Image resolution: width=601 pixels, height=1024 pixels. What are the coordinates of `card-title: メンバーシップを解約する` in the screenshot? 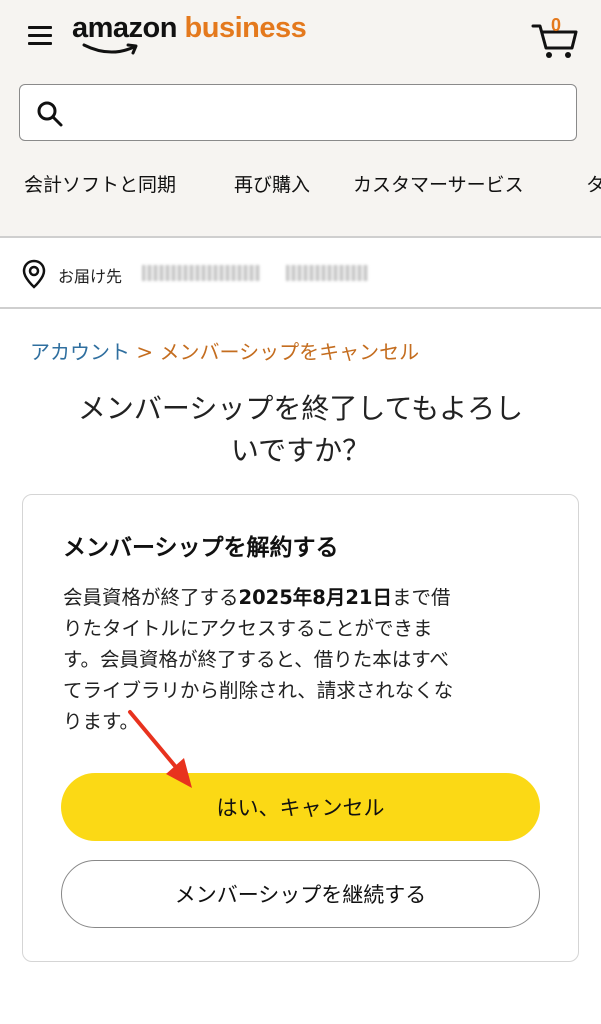 It's located at (201, 548).